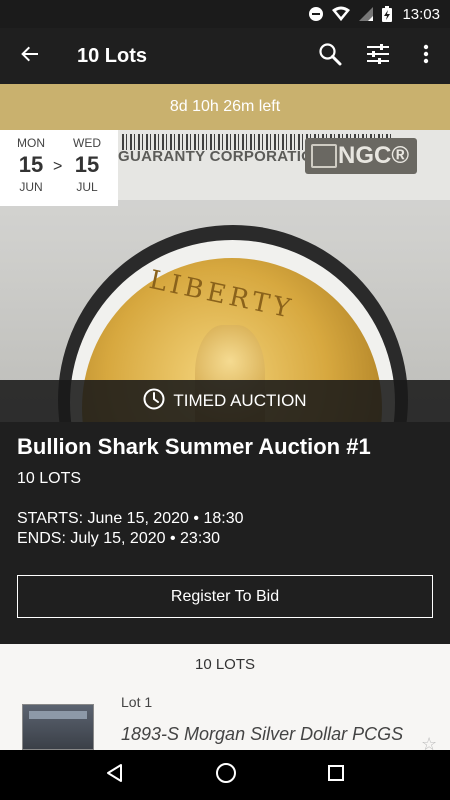  Describe the element at coordinates (226, 772) in the screenshot. I see `circle-home-icon` at that location.